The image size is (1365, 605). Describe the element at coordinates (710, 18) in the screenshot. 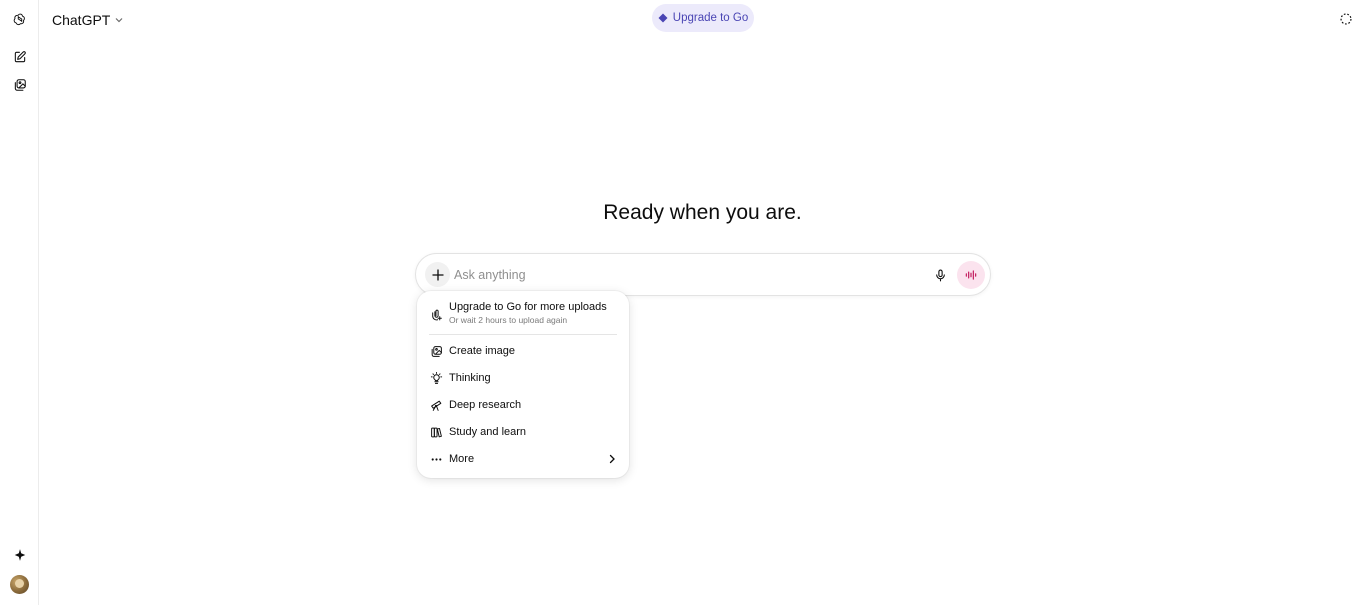

I see `upgrade-label: Upgrade to Go` at that location.